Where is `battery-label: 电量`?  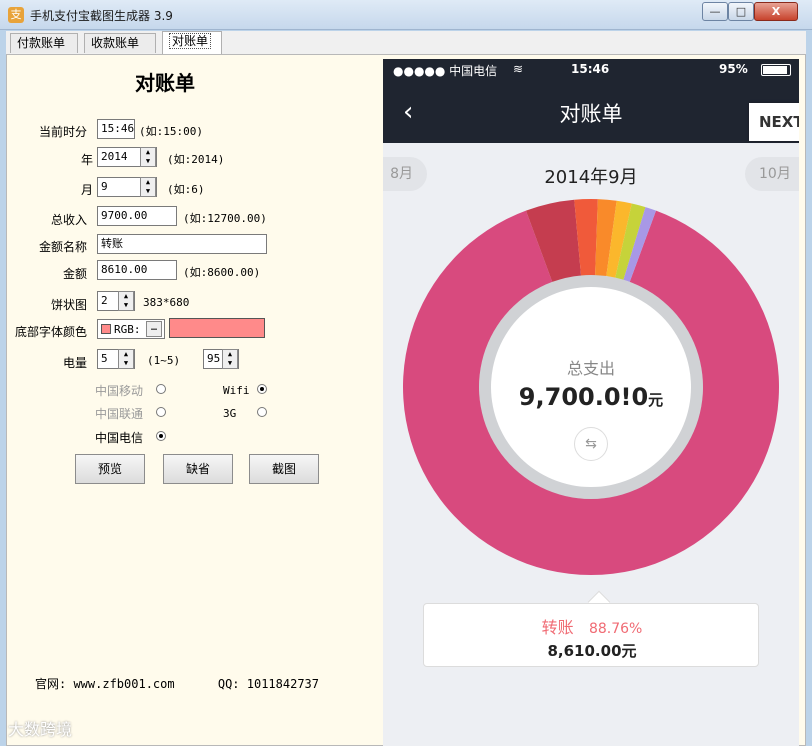 battery-label: 电量 is located at coordinates (75, 363).